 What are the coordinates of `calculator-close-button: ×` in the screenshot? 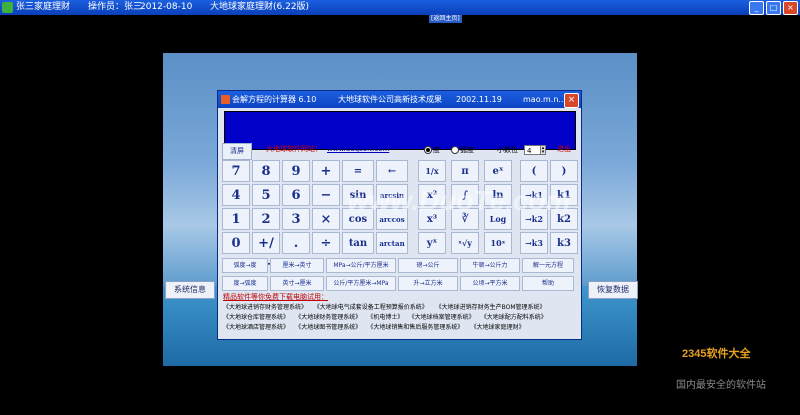 It's located at (571, 100).